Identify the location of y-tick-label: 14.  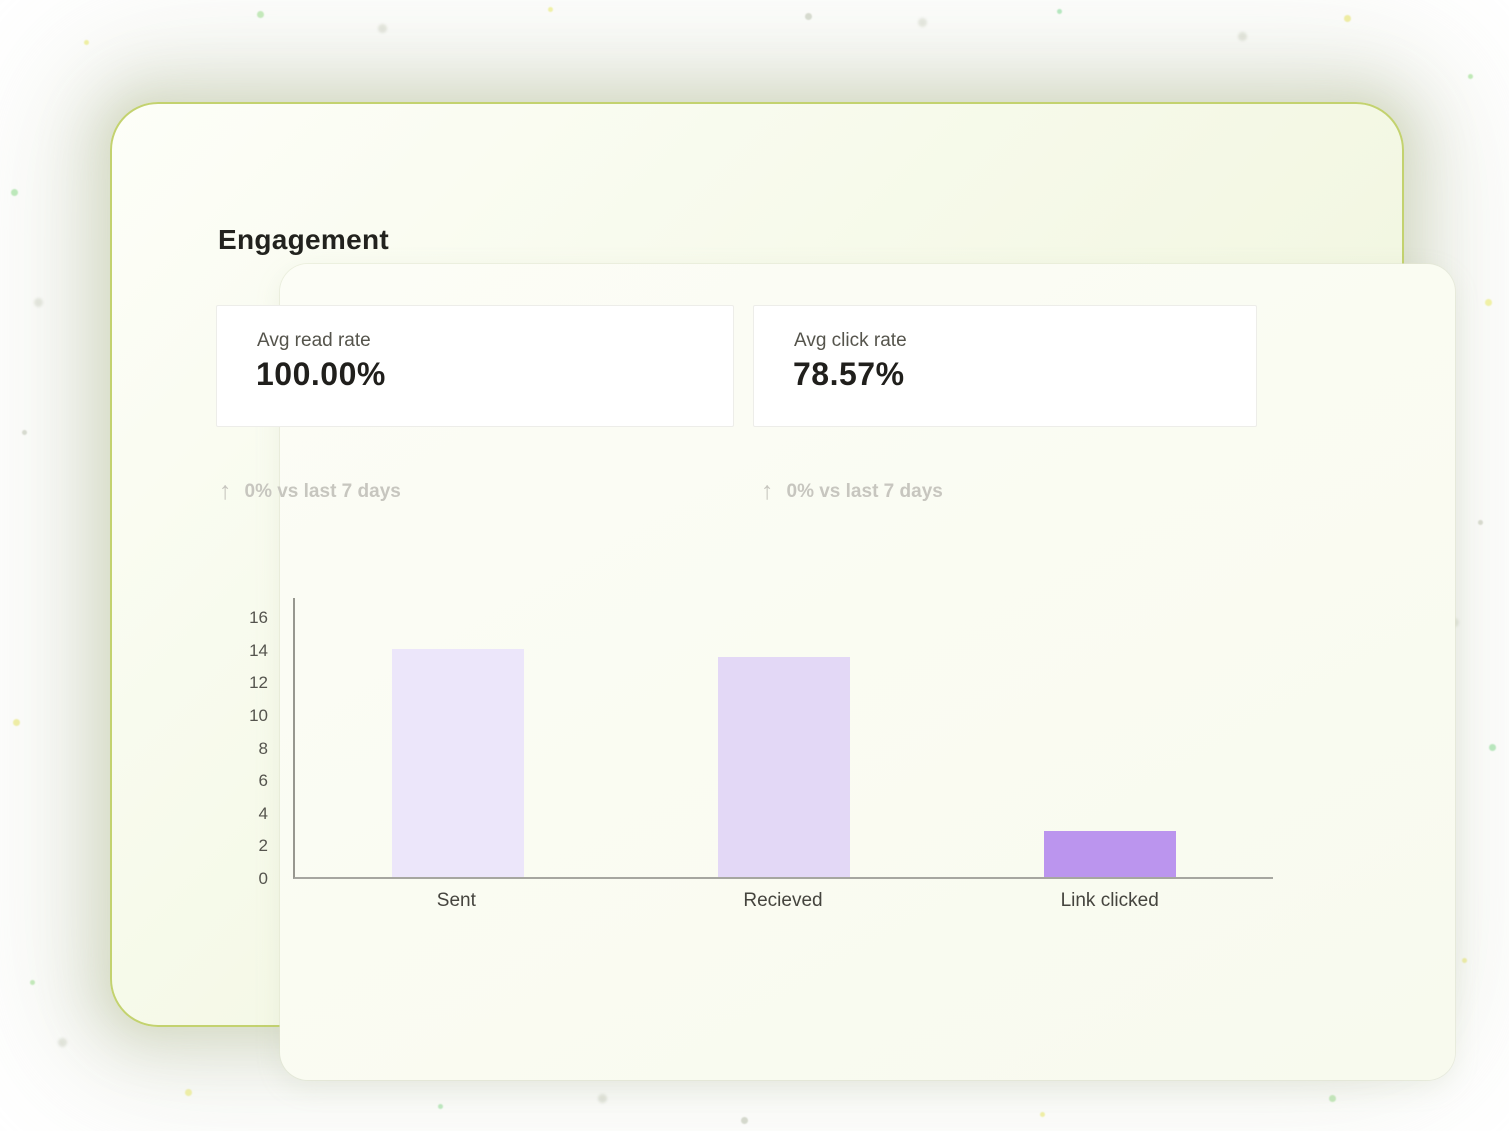
(258, 650).